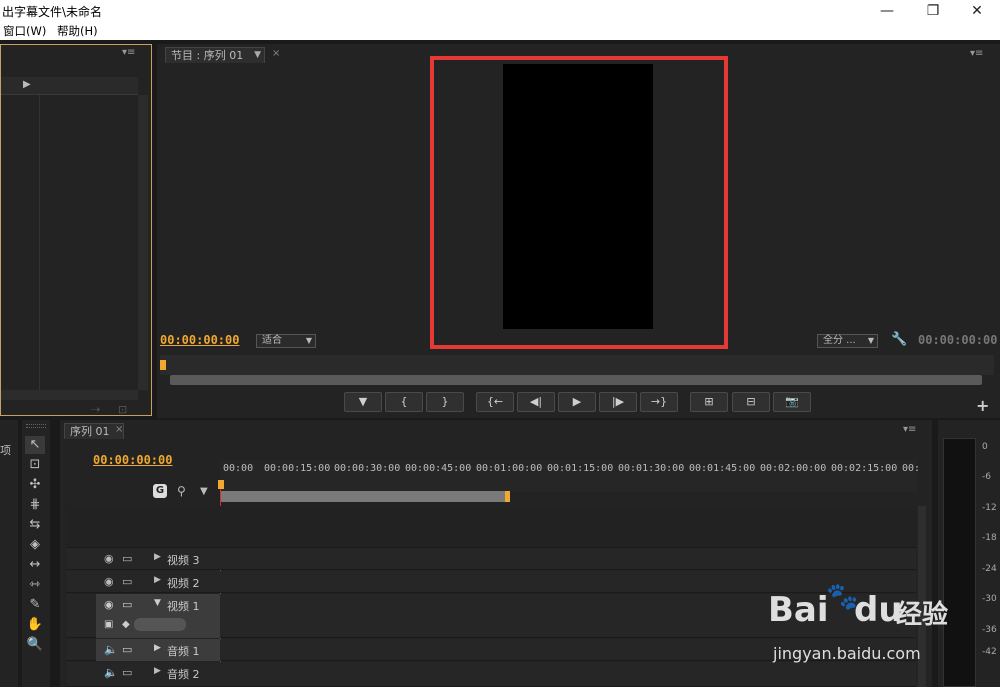 This screenshot has height=687, width=1000. Describe the element at coordinates (792, 402) in the screenshot. I see `export-frame-button: 📷` at that location.